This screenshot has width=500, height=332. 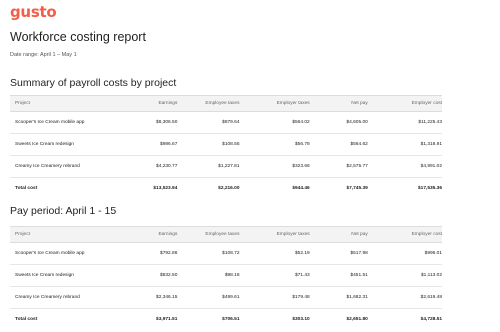 What do you see at coordinates (404, 253) in the screenshot?
I see `employer-cost-cell: $996.01` at bounding box center [404, 253].